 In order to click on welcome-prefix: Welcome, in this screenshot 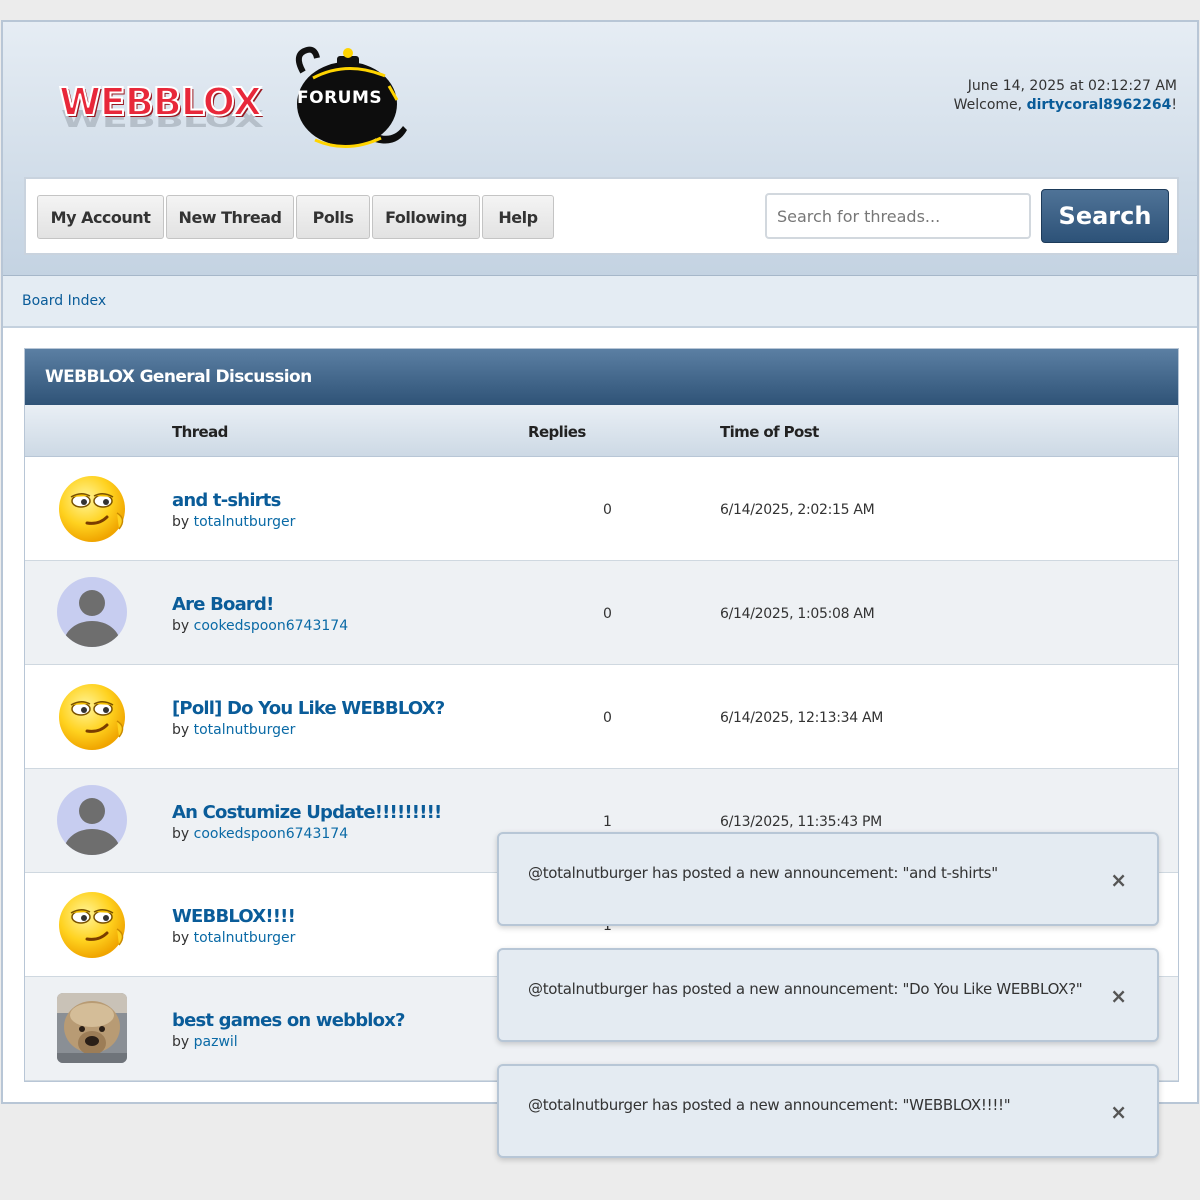, I will do `click(990, 105)`.